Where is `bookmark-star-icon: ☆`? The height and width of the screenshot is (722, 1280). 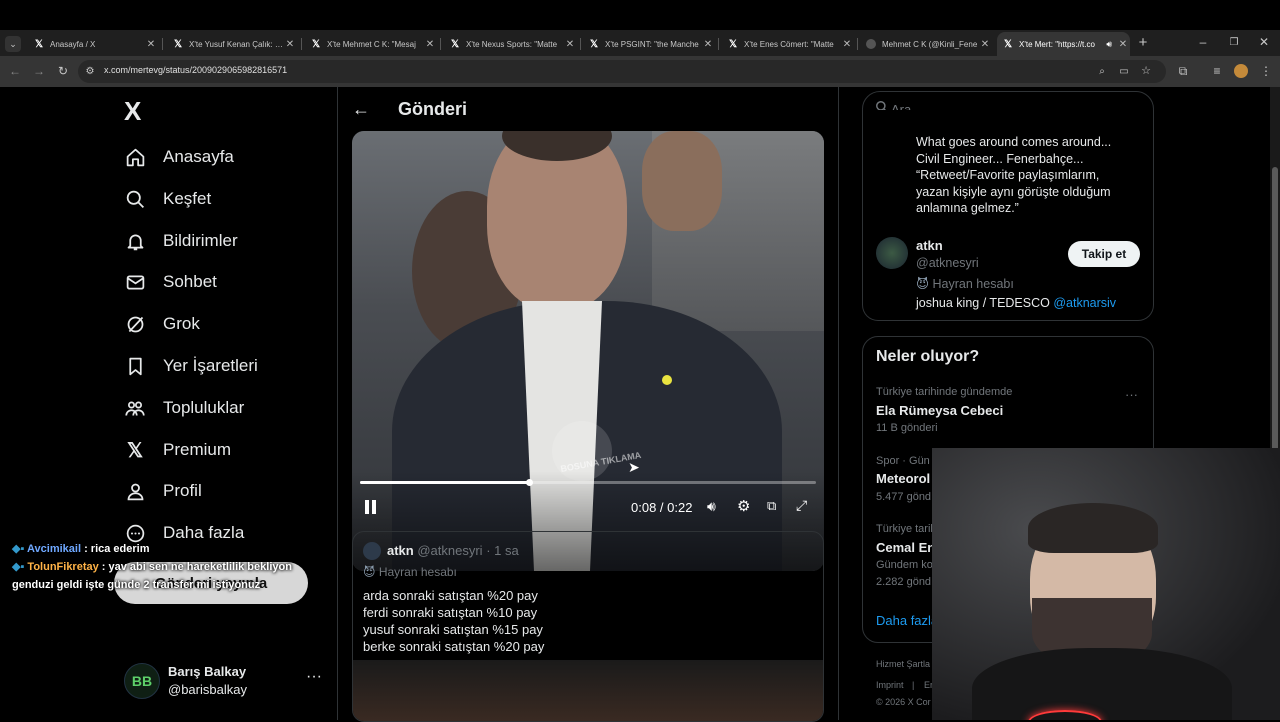 bookmark-star-icon: ☆ is located at coordinates (1146, 70).